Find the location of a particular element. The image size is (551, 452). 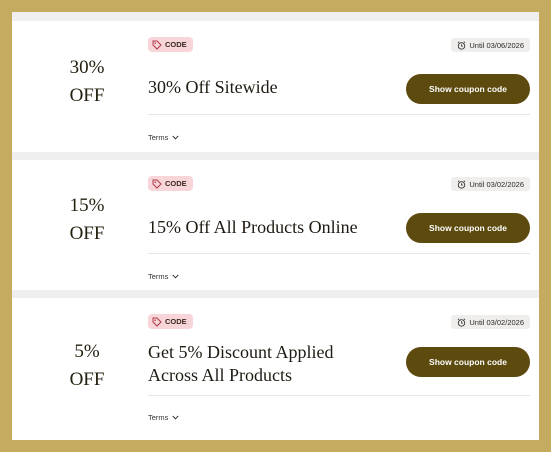

coupon-title-line: Across All Products is located at coordinates (220, 375).